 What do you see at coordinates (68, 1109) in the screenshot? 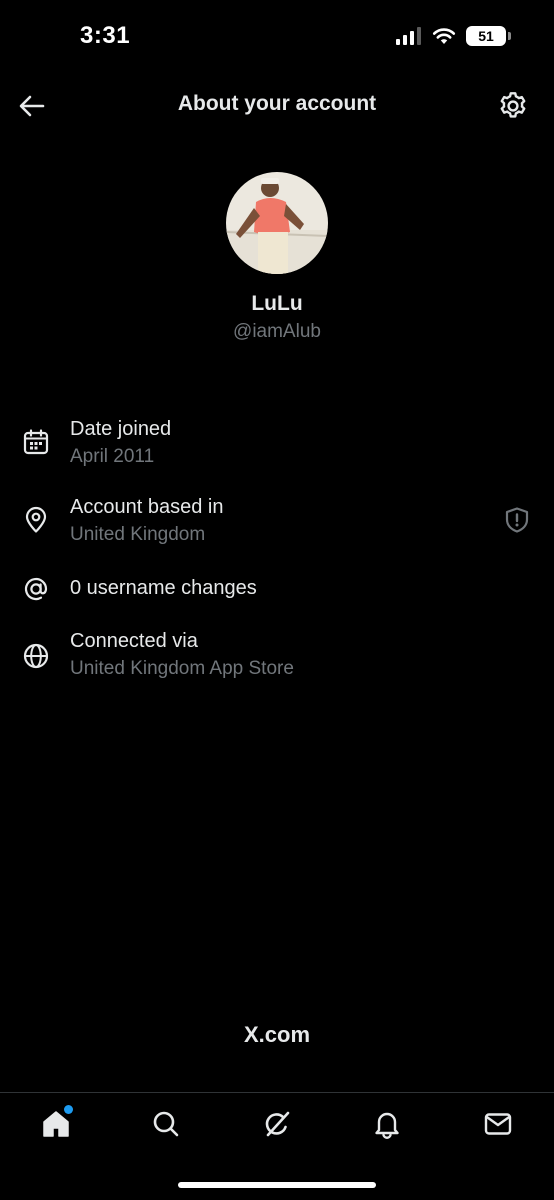
I see `home-notification-dot` at bounding box center [68, 1109].